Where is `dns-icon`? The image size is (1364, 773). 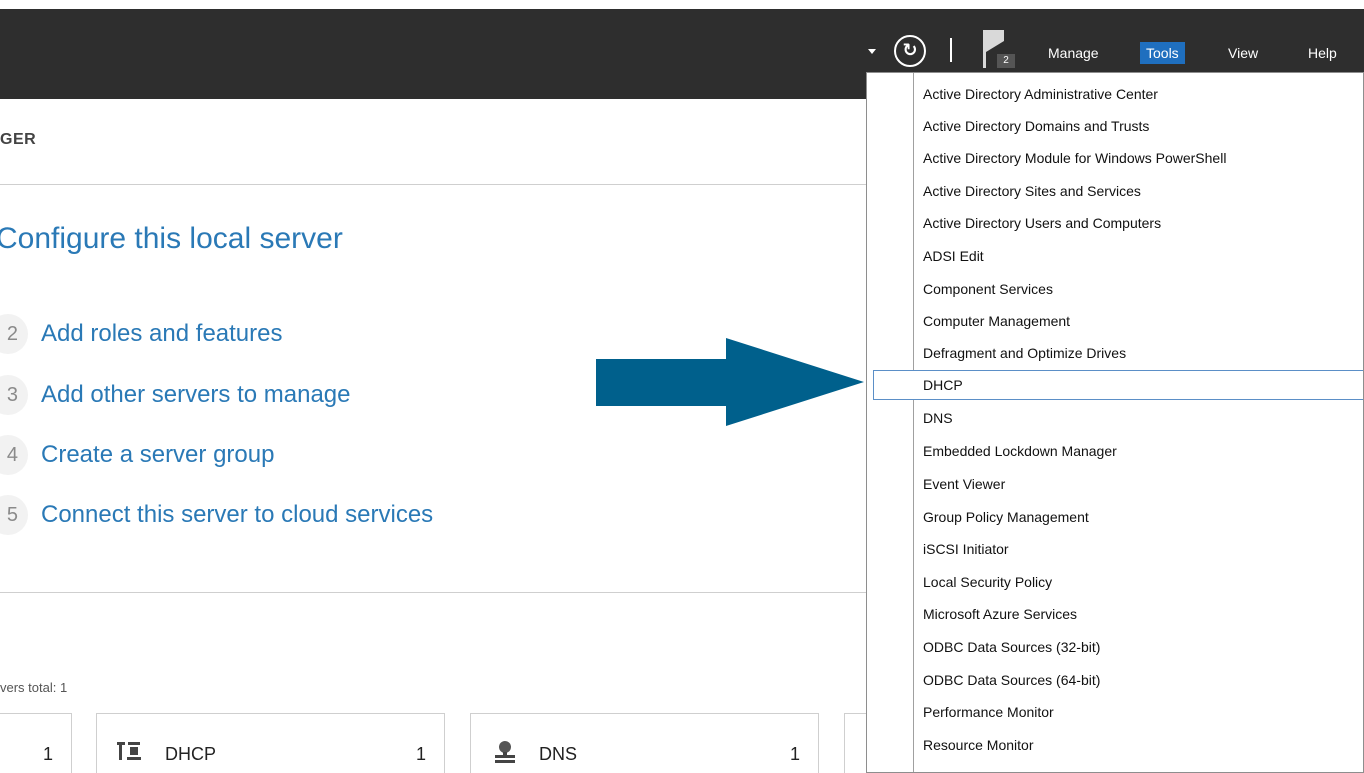
dns-icon is located at coordinates (505, 752).